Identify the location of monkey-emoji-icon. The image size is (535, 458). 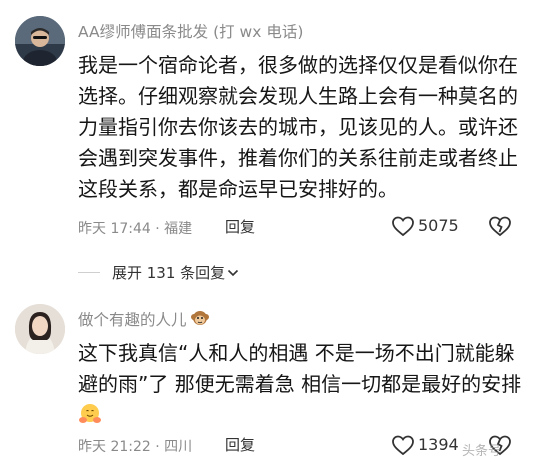
(199, 318).